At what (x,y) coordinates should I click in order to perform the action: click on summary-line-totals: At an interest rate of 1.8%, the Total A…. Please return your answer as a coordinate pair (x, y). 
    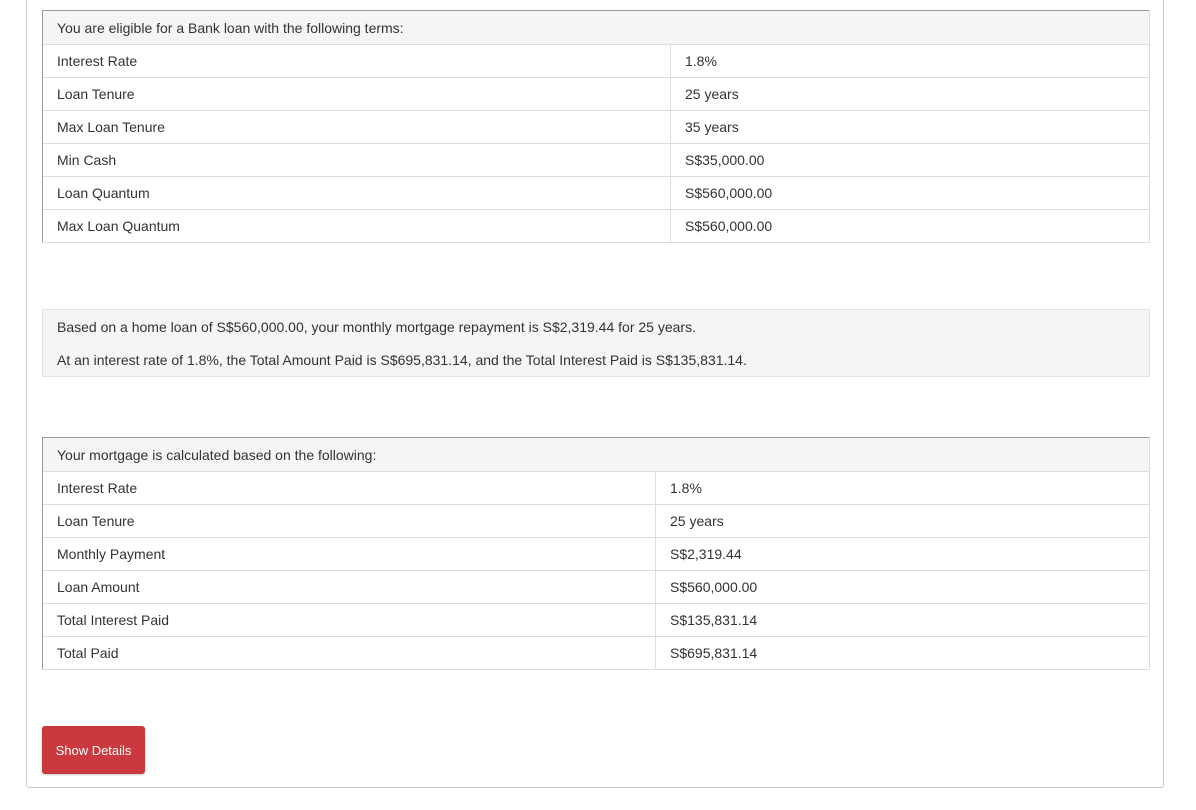
    Looking at the image, I should click on (402, 360).